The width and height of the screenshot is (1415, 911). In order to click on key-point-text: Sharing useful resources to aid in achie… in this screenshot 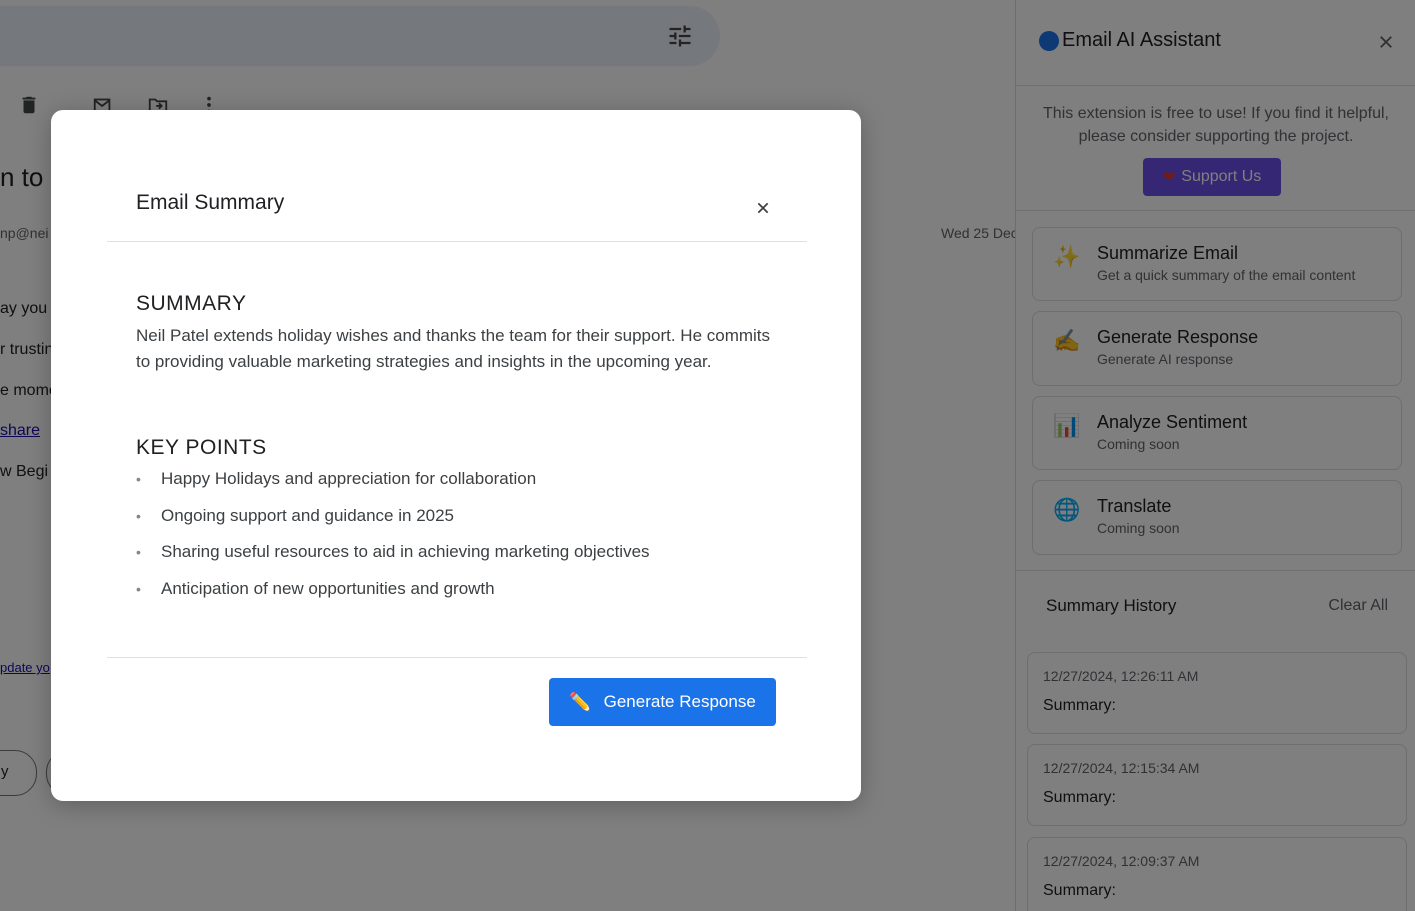, I will do `click(405, 551)`.